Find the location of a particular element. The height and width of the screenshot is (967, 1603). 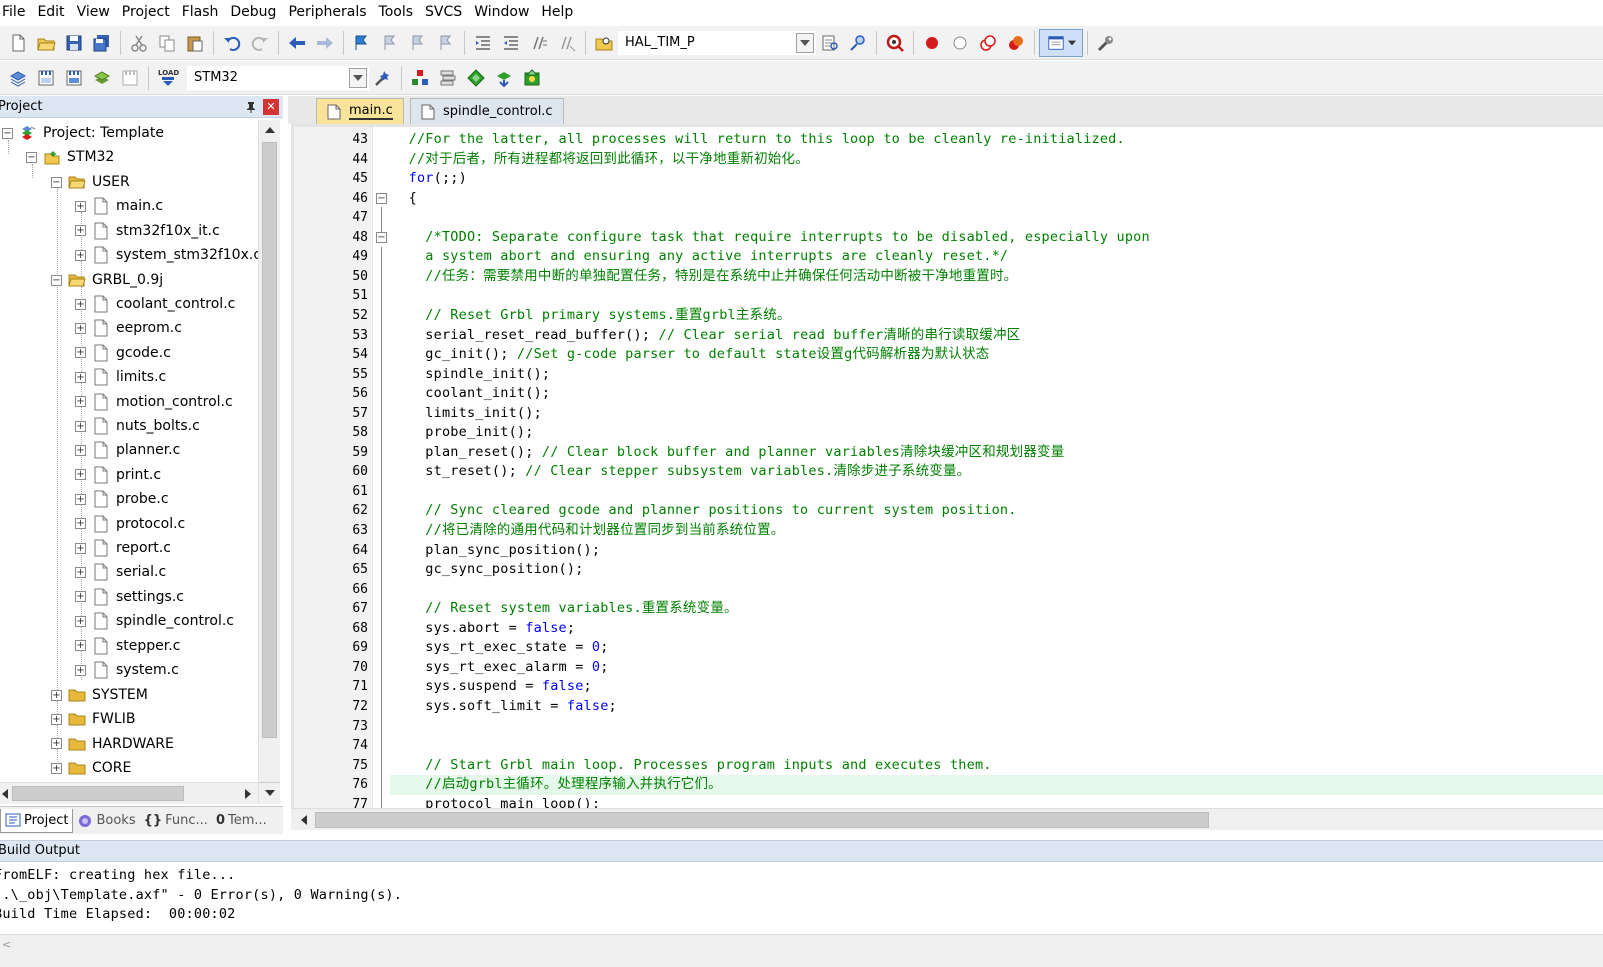

pack-installer-icon is located at coordinates (504, 78).